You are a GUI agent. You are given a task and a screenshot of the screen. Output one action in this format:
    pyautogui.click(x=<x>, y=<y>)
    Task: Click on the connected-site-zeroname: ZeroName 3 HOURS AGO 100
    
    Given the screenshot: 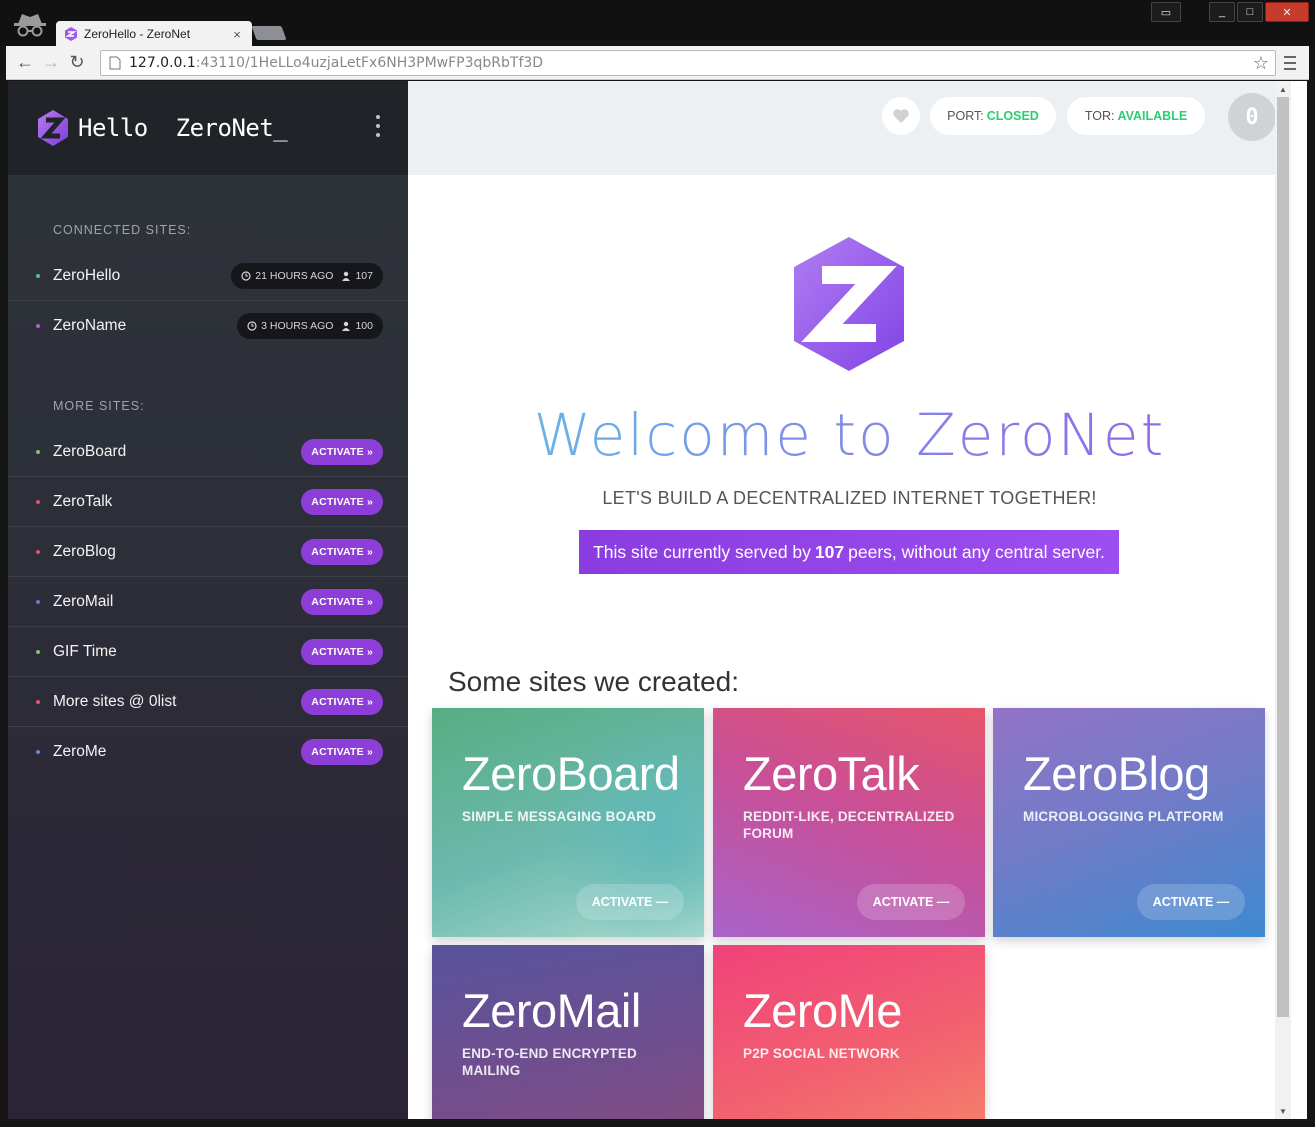 What is the action you would take?
    pyautogui.click(x=208, y=326)
    